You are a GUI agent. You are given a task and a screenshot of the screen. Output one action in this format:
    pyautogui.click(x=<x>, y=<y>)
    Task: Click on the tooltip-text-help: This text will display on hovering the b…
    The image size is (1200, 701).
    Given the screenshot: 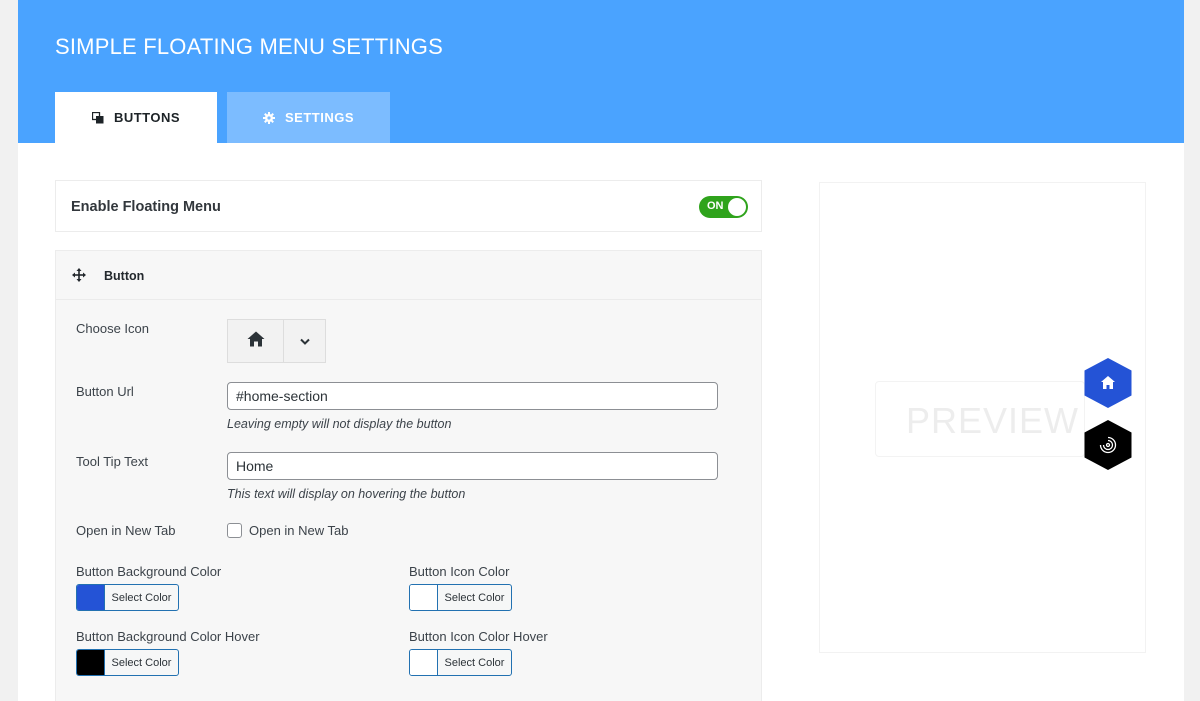 What is the action you would take?
    pyautogui.click(x=346, y=494)
    